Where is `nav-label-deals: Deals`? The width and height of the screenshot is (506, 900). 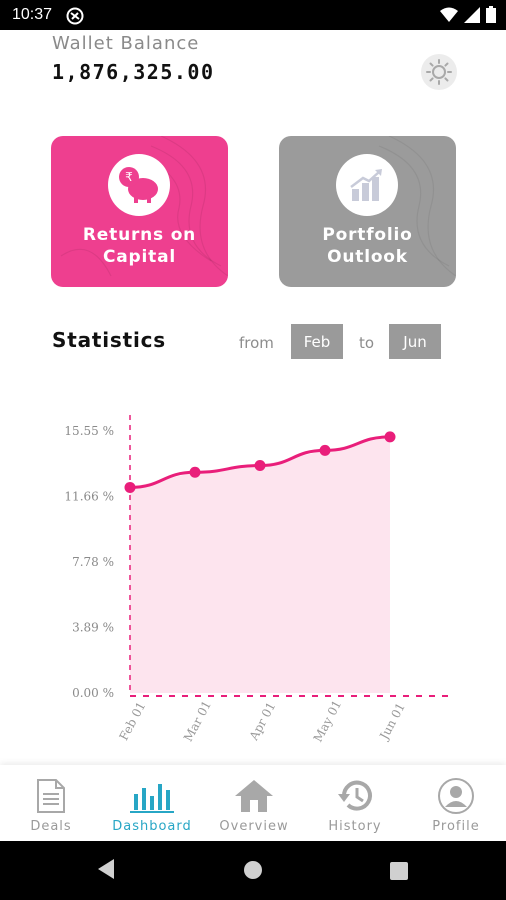
nav-label-deals: Deals is located at coordinates (51, 826).